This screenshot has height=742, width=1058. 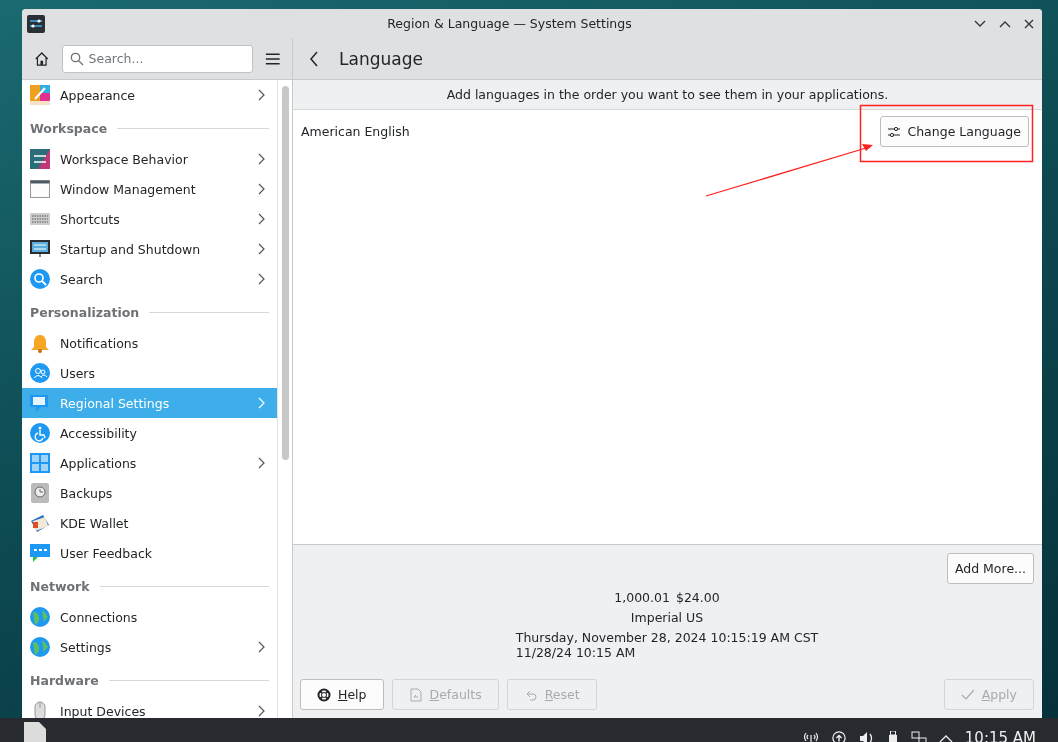 What do you see at coordinates (40, 373) in the screenshot?
I see `users-icon` at bounding box center [40, 373].